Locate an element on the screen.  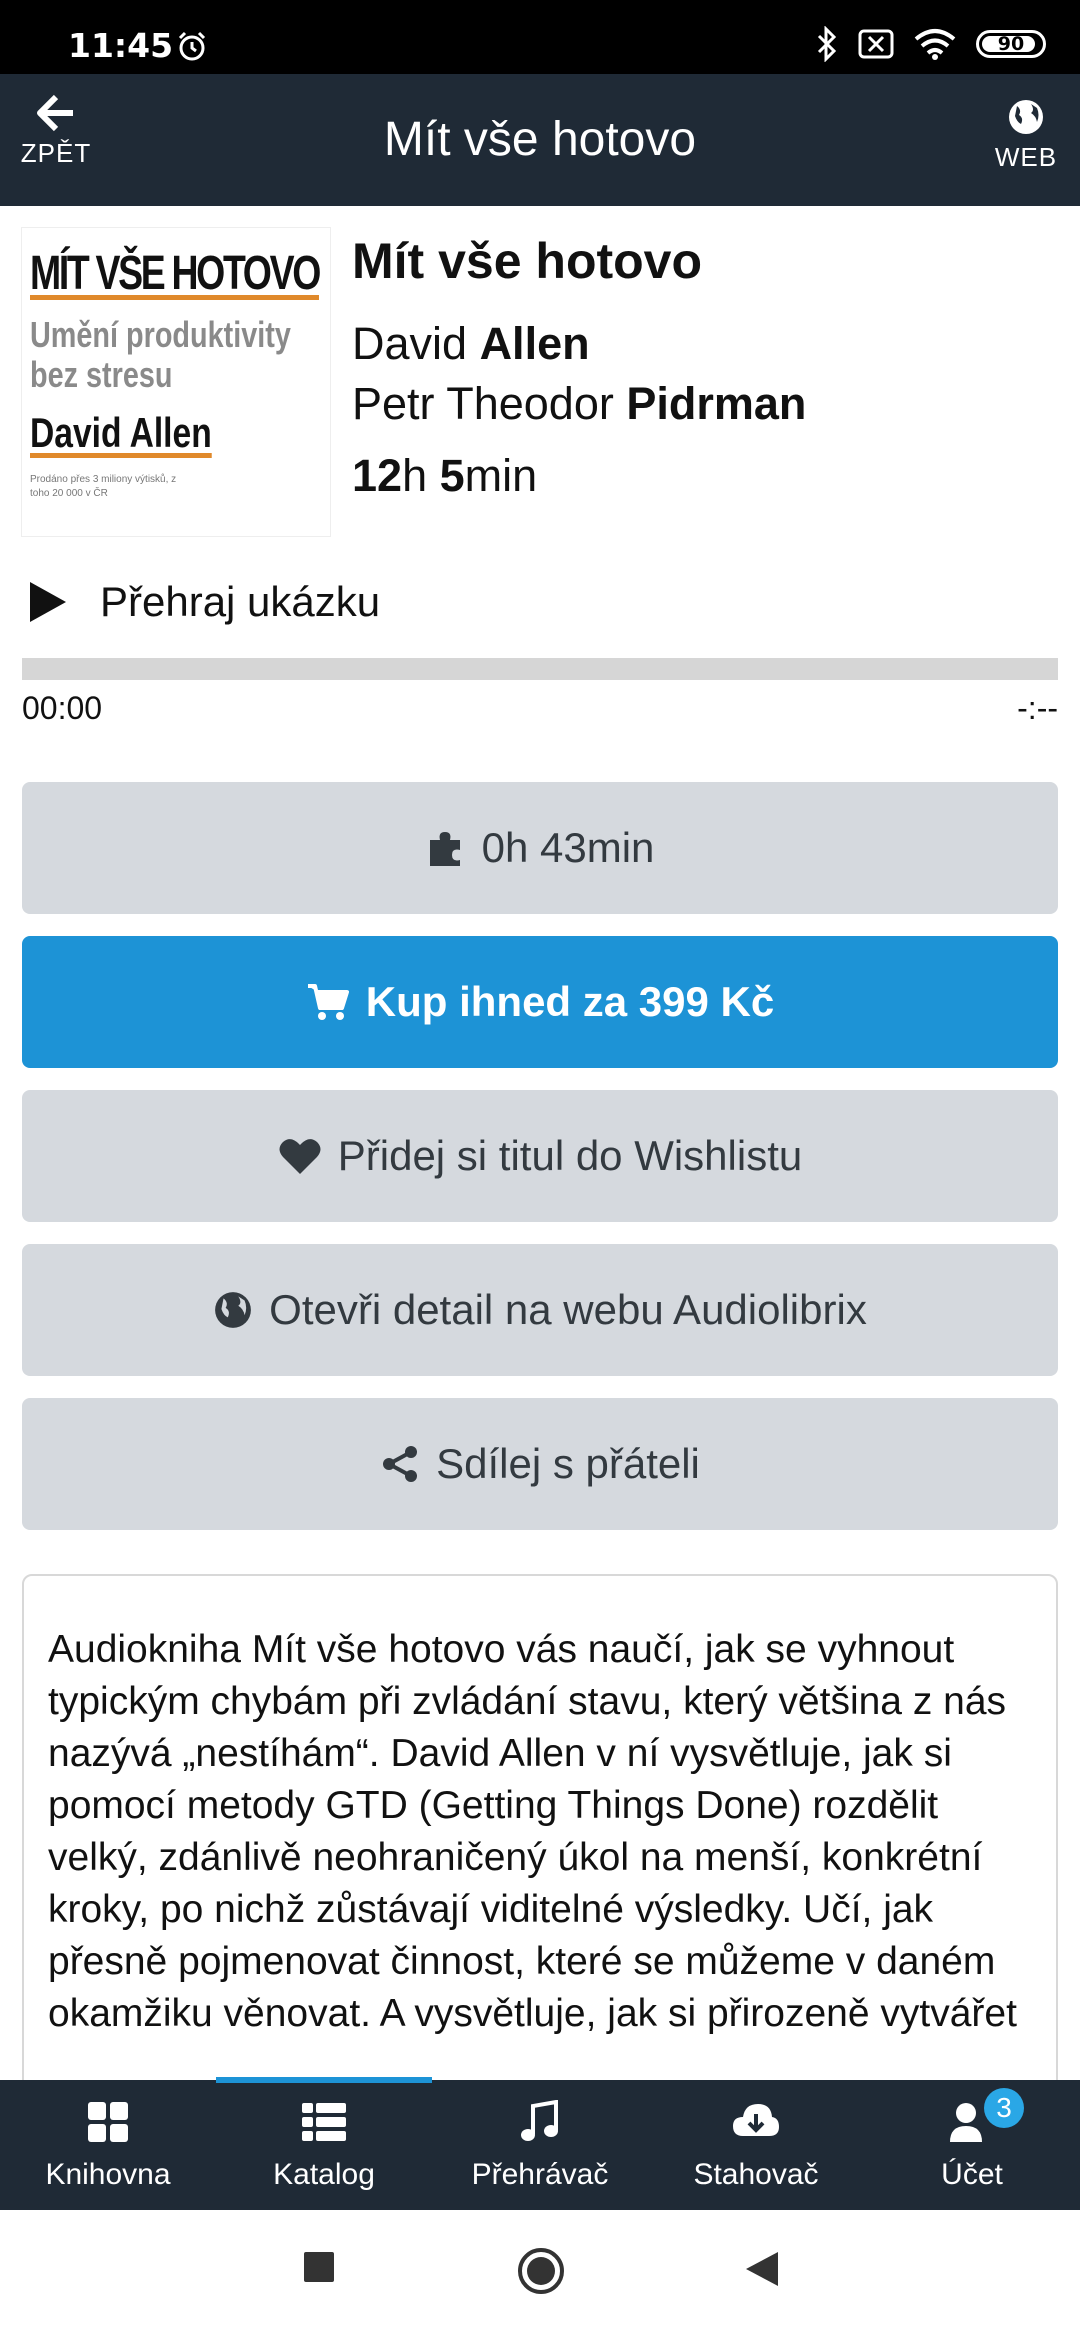
sample-length-label: 0h 43min is located at coordinates (568, 847).